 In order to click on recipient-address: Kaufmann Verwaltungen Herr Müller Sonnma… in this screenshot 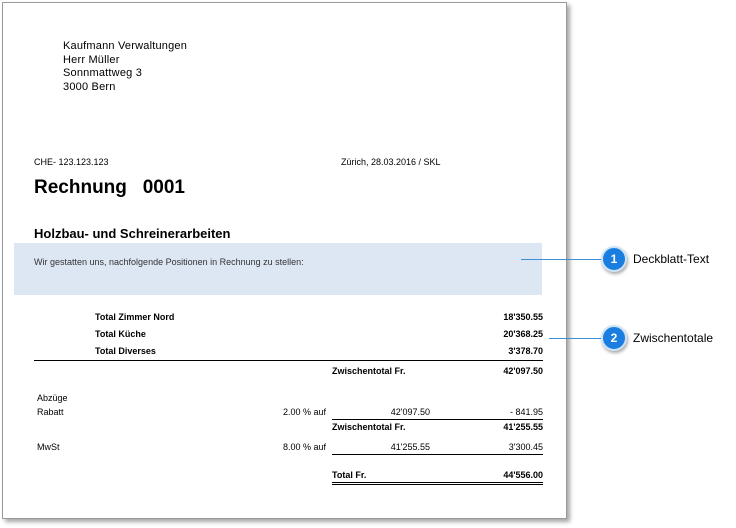, I will do `click(125, 67)`.